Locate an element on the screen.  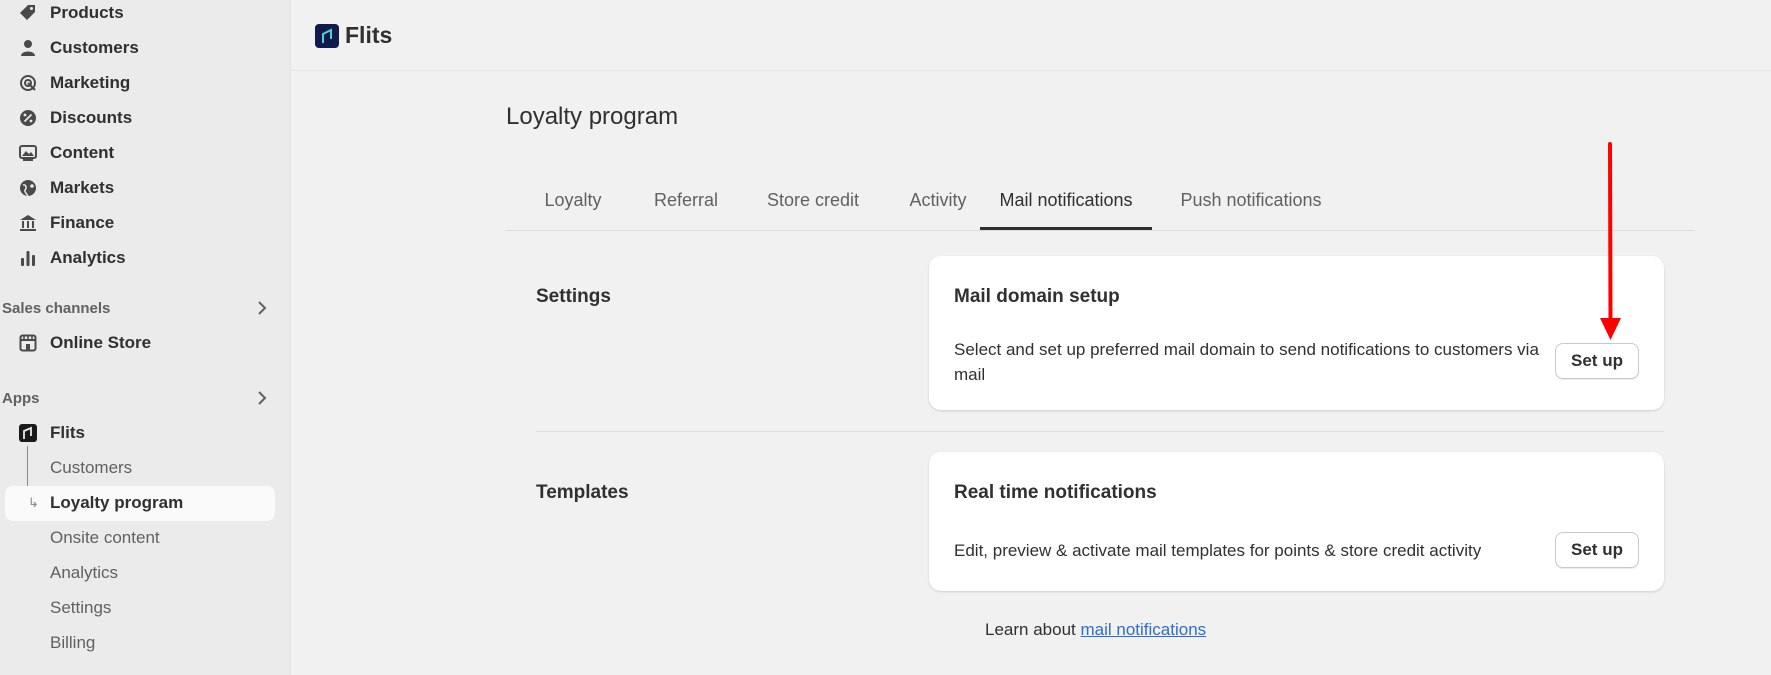
tab-push-notifications: Push notifications is located at coordinates (1251, 199).